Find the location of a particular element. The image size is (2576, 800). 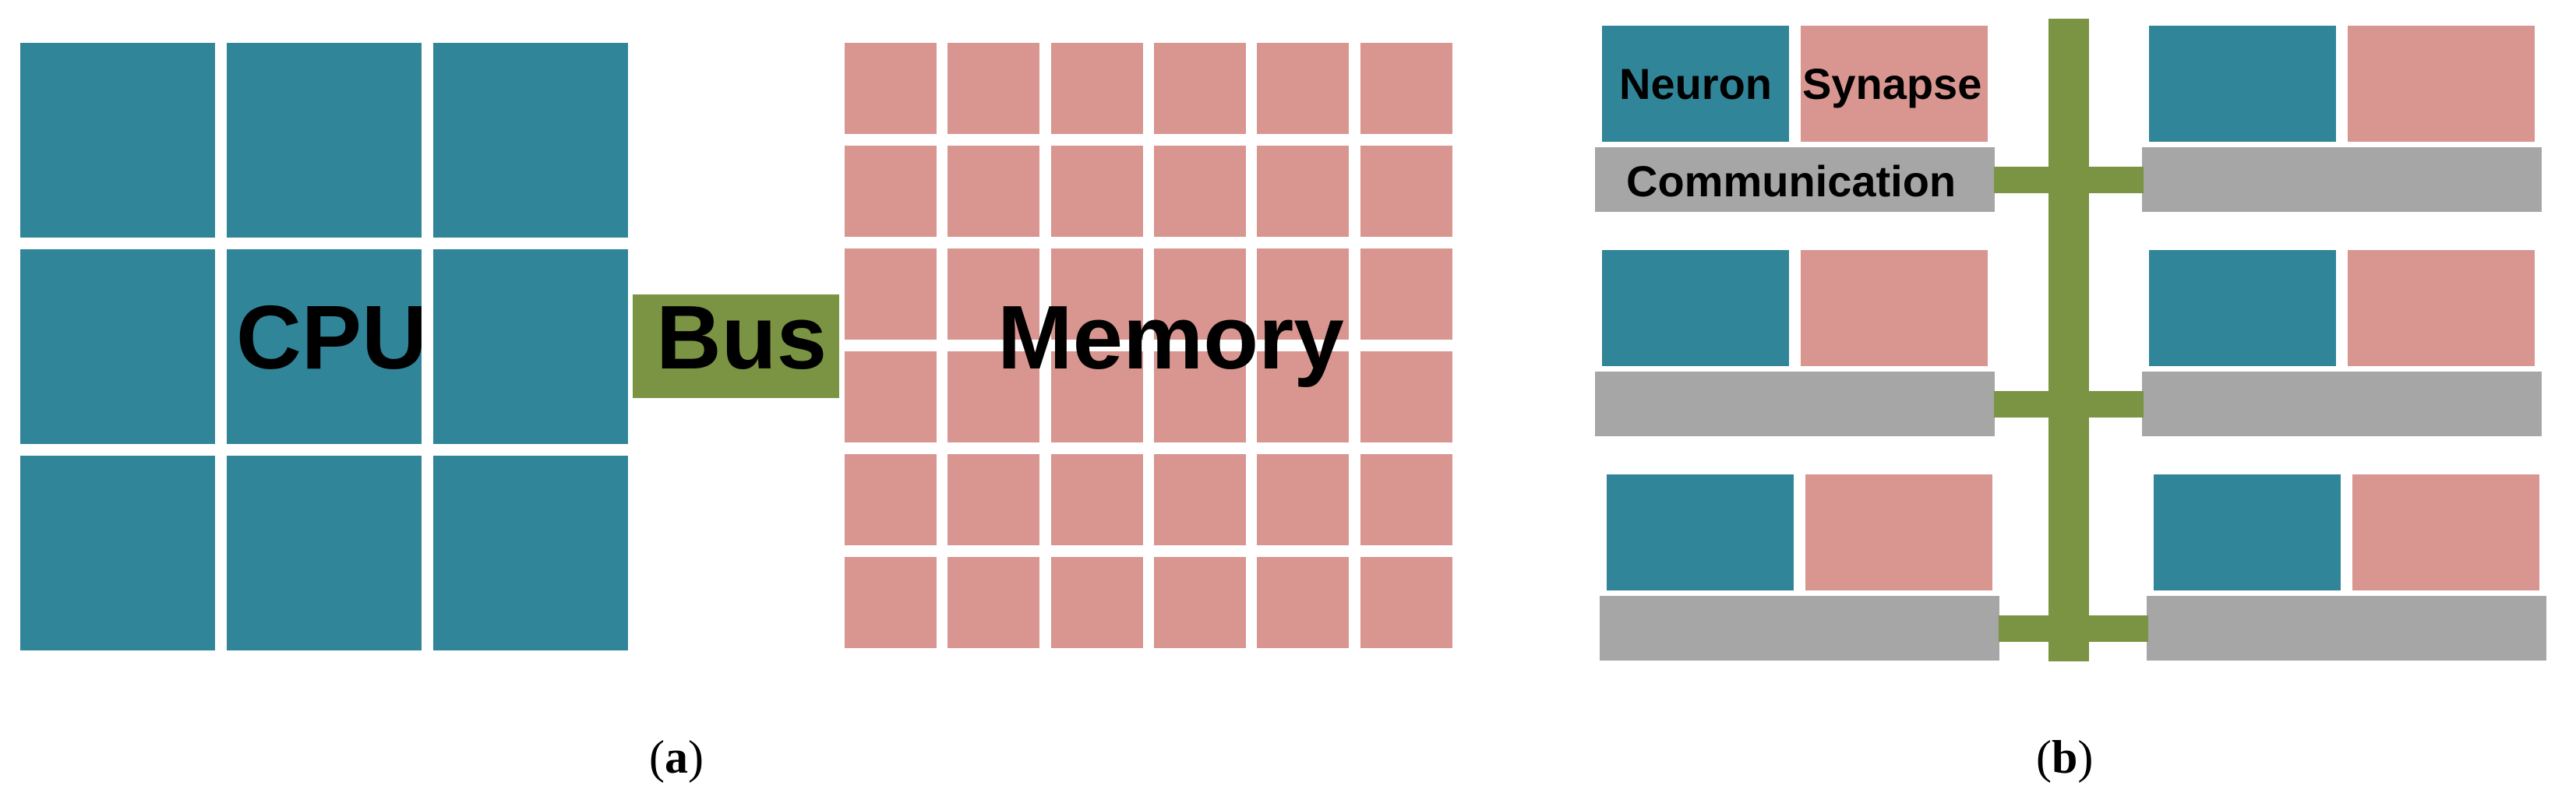

caption-b: (b) is located at coordinates (2064, 757).